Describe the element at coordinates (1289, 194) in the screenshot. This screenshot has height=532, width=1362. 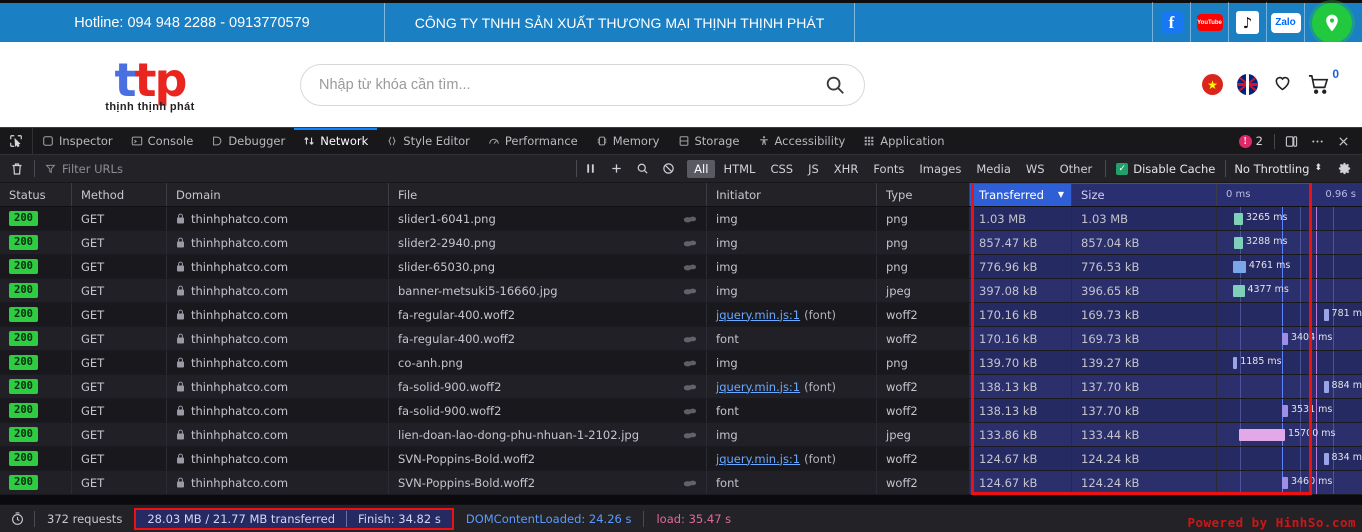
I see `column-header-waterfall: 0 ms 0.96 s` at that location.